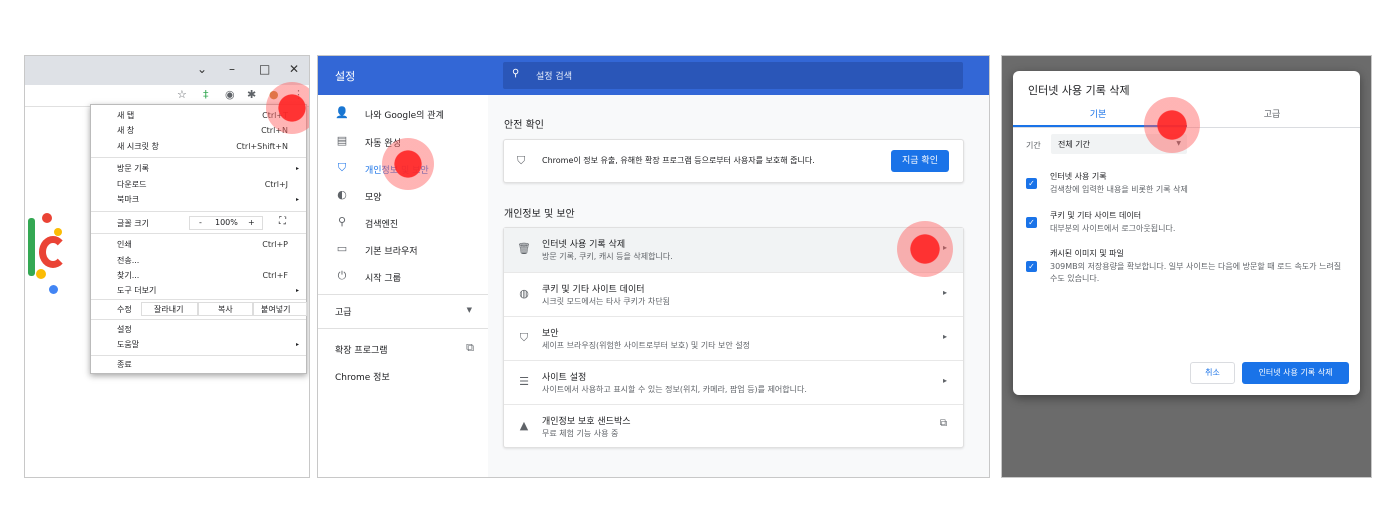  I want to click on close-button: ✕, so click(294, 69).